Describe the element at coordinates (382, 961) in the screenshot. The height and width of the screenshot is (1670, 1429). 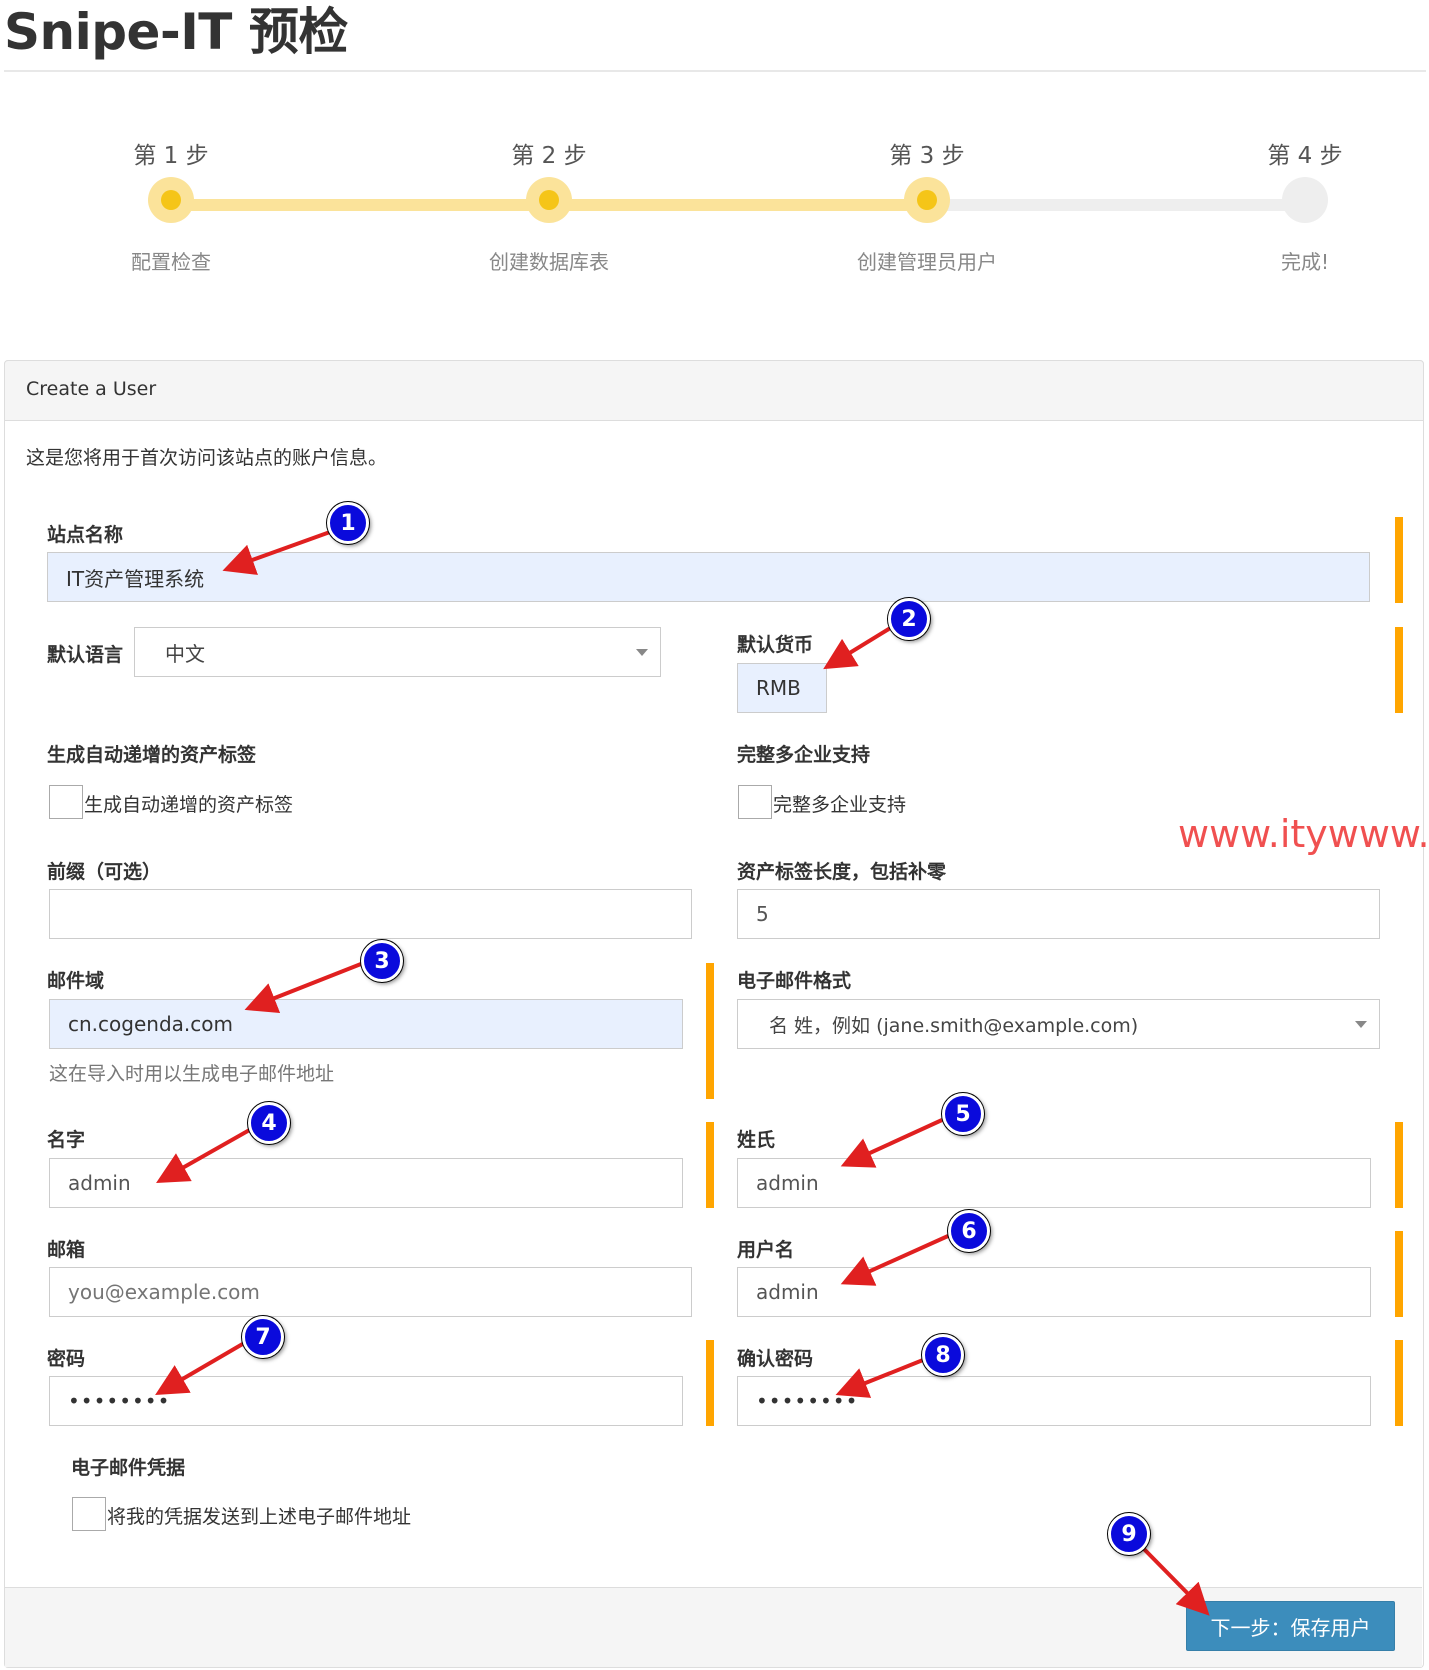
I see `annotation-badge-3: 3` at that location.